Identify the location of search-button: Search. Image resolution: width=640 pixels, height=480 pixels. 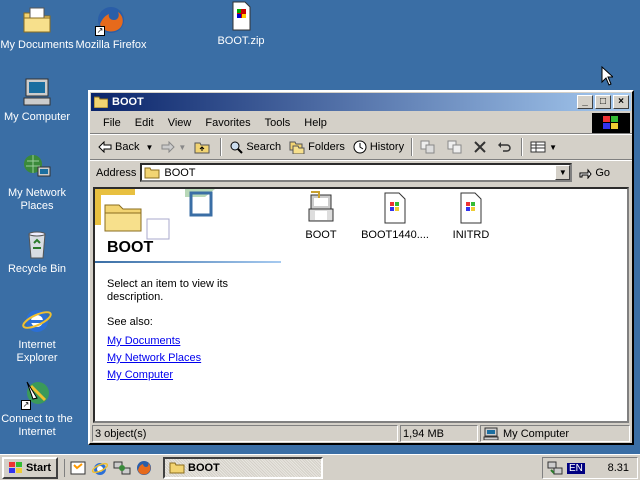
(255, 147).